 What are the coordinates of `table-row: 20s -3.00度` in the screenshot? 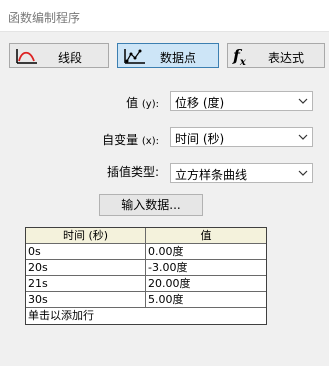 It's located at (146, 268).